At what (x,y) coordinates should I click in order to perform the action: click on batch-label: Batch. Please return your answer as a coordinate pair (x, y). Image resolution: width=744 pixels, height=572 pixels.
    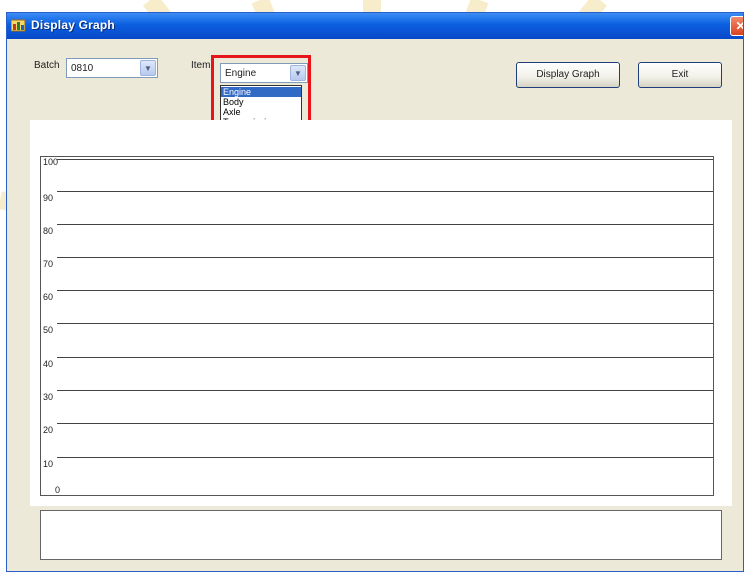
    Looking at the image, I should click on (47, 65).